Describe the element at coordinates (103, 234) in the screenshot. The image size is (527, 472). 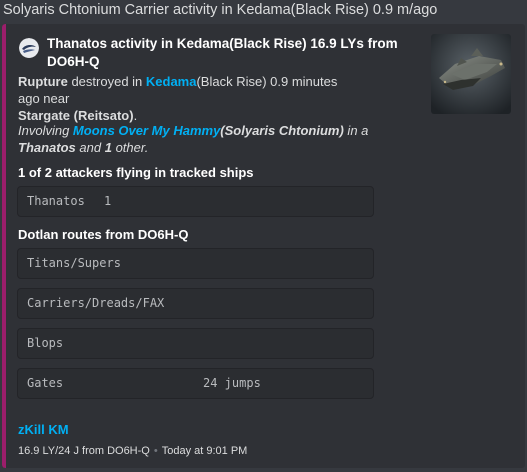
I see `routes-field-title: Dotlan routes from DO6H-Q` at that location.